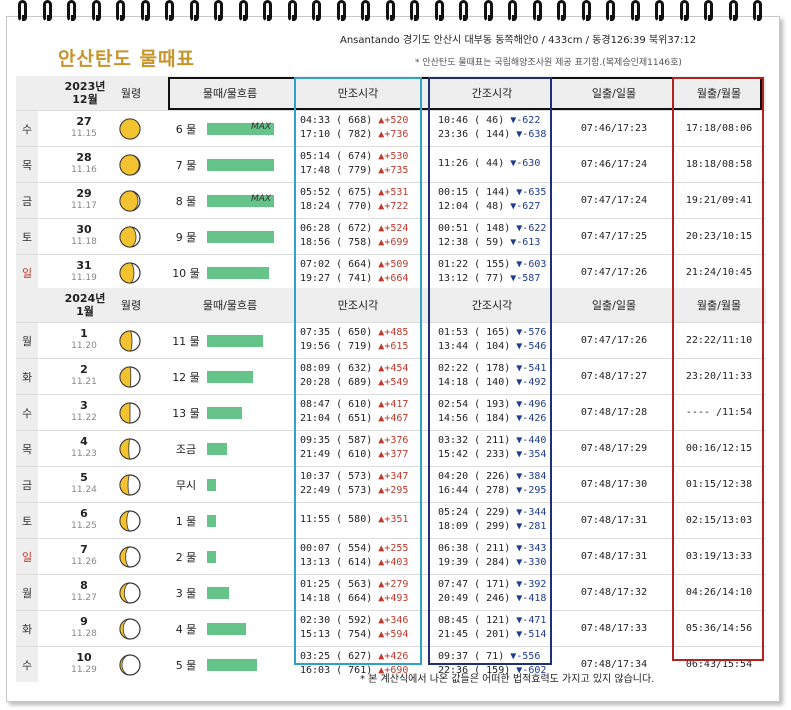  I want to click on tide-time: 08:09 ( 632), so click(339, 368).